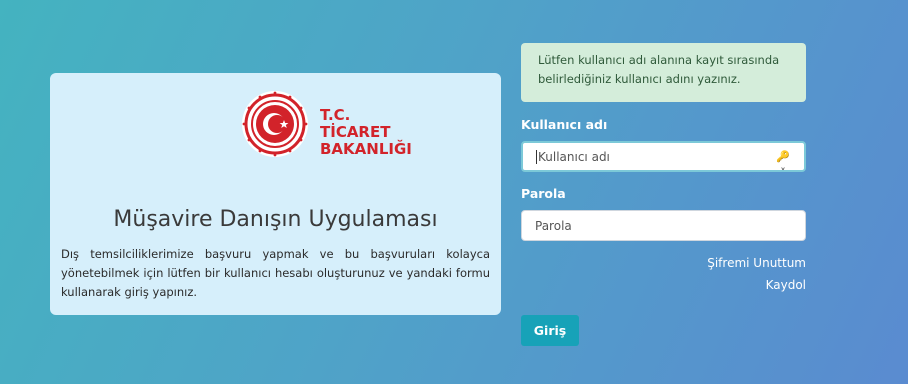 The image size is (908, 384). Describe the element at coordinates (663, 225) in the screenshot. I see `password-input: Parola` at that location.